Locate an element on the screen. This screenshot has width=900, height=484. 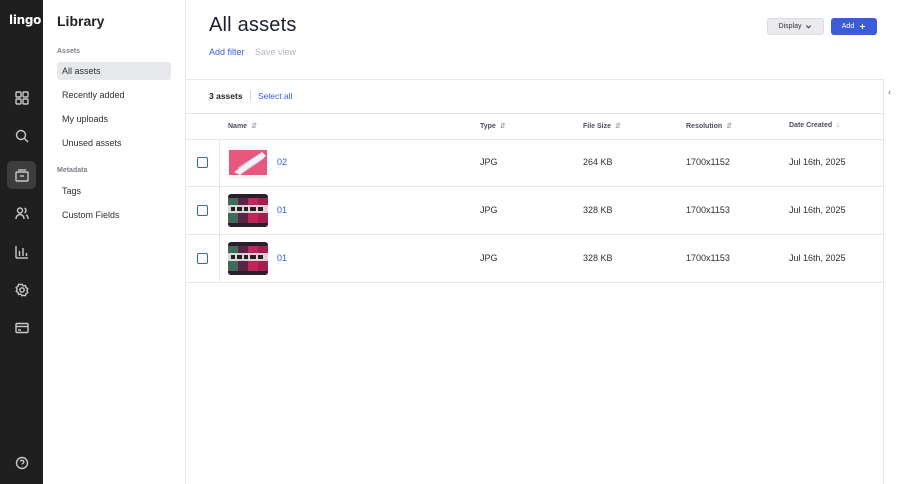
sidebar-item-all-assets: All assets is located at coordinates (114, 71).